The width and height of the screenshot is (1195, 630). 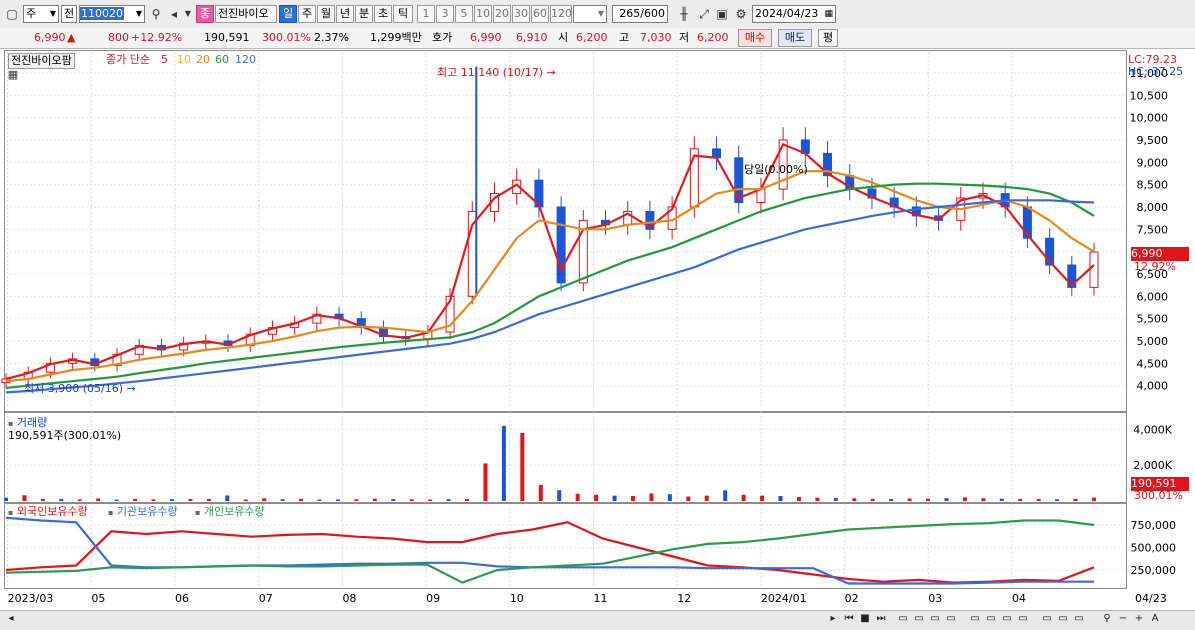 I want to click on volume-bars, so click(x=550, y=463).